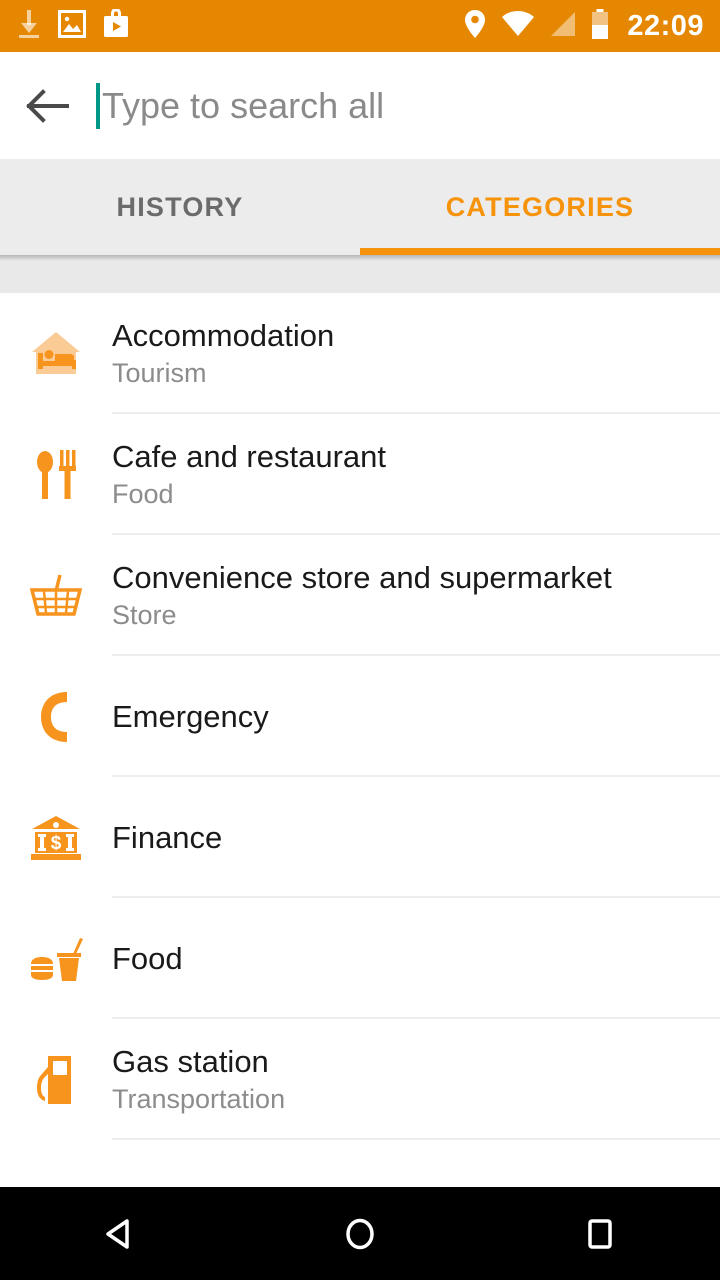 This screenshot has height=1280, width=720. I want to click on bank-icon: $, so click(56, 837).